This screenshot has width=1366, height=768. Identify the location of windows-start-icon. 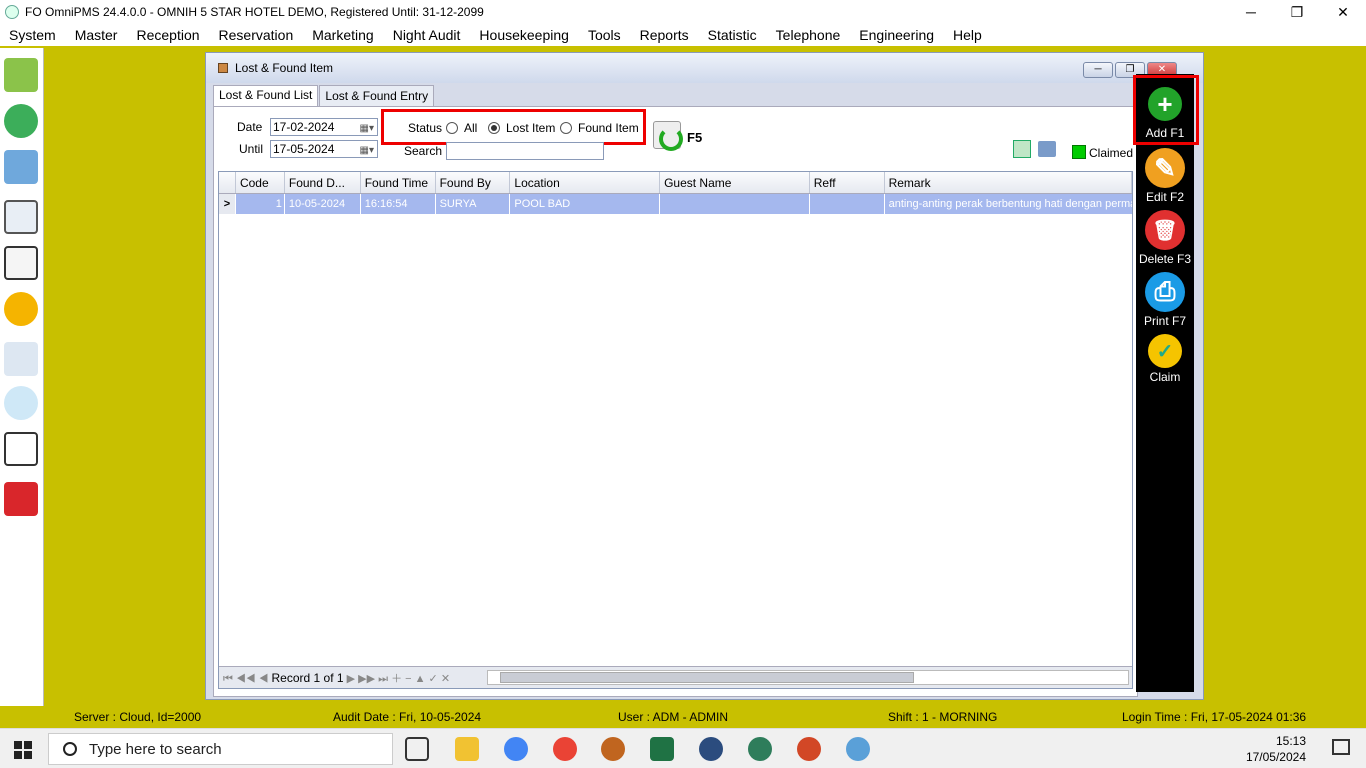
(23, 750).